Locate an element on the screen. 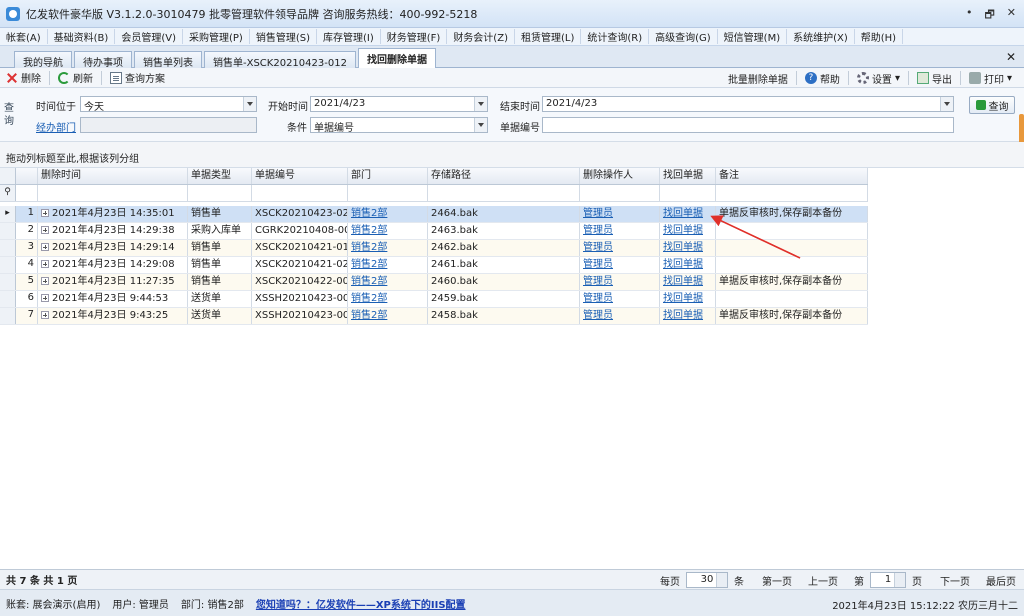  menu-item: 财务管理(F) is located at coordinates (414, 36).